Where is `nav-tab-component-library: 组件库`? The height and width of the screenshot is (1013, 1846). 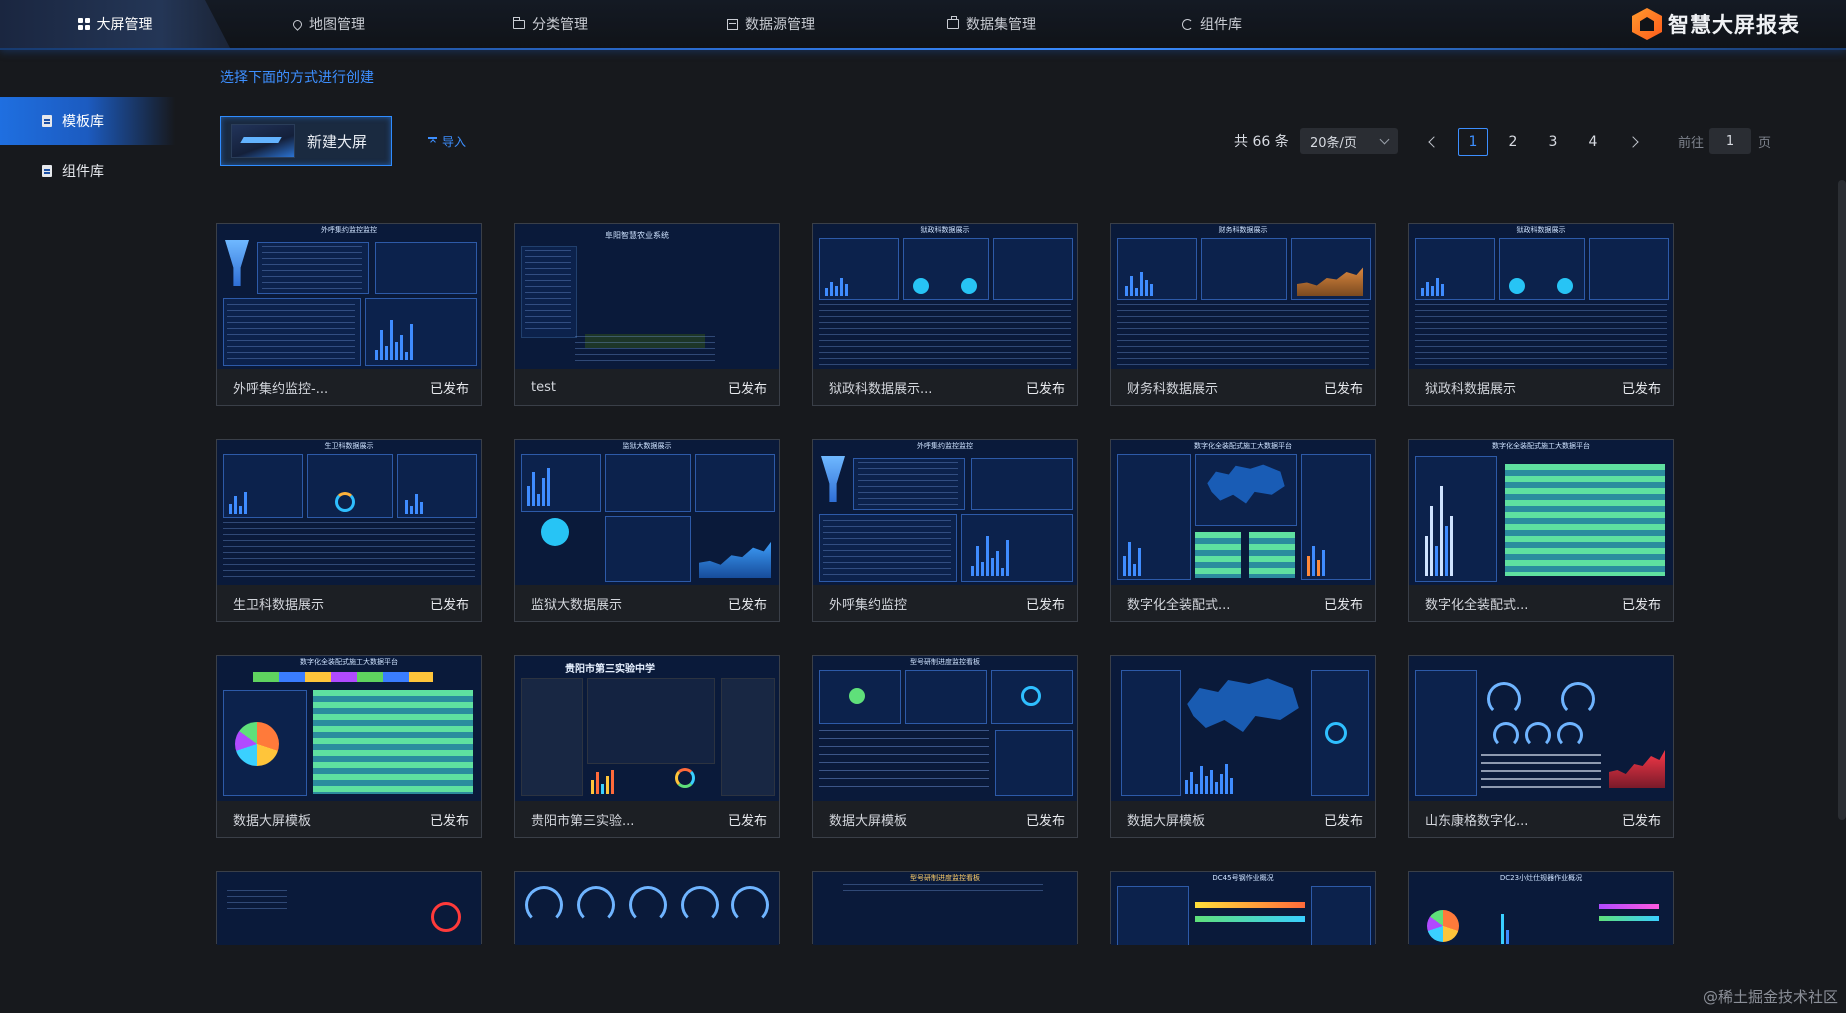 nav-tab-component-library: 组件库 is located at coordinates (1212, 24).